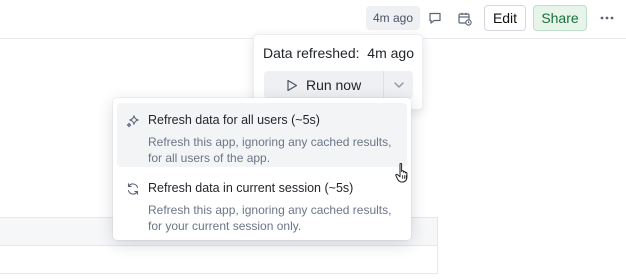  What do you see at coordinates (560, 18) in the screenshot?
I see `share-button: Share` at bounding box center [560, 18].